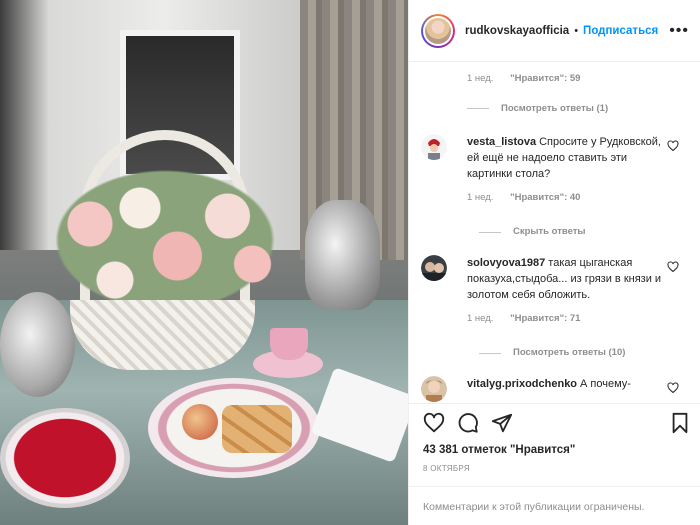 Image resolution: width=700 pixels, height=525 pixels. What do you see at coordinates (434, 423) in the screenshot?
I see `like-icon` at bounding box center [434, 423].